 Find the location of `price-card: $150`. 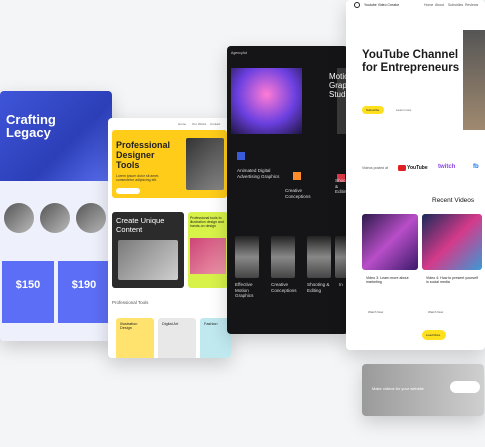

price-card: $150 is located at coordinates (28, 292).